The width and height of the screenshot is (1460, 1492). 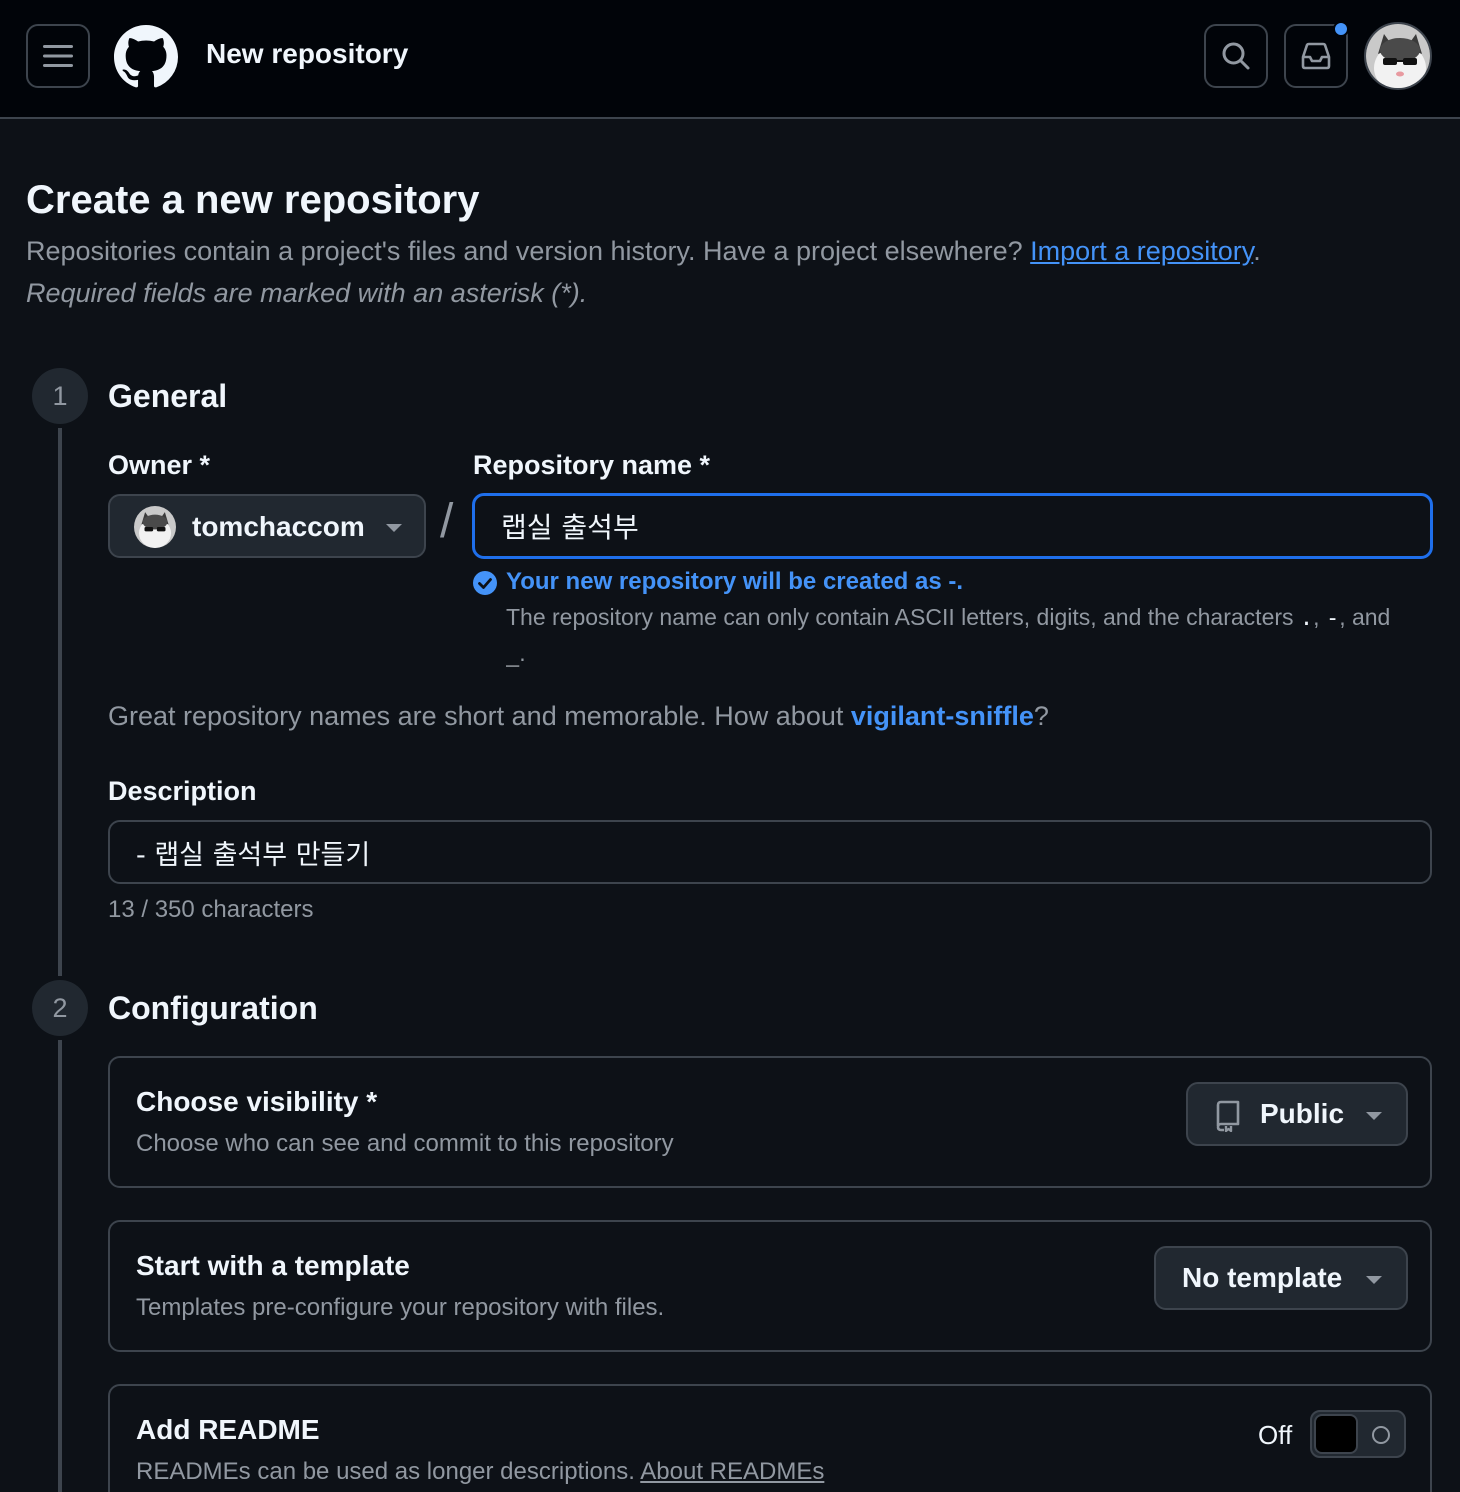 I want to click on check-circle-icon, so click(x=485, y=583).